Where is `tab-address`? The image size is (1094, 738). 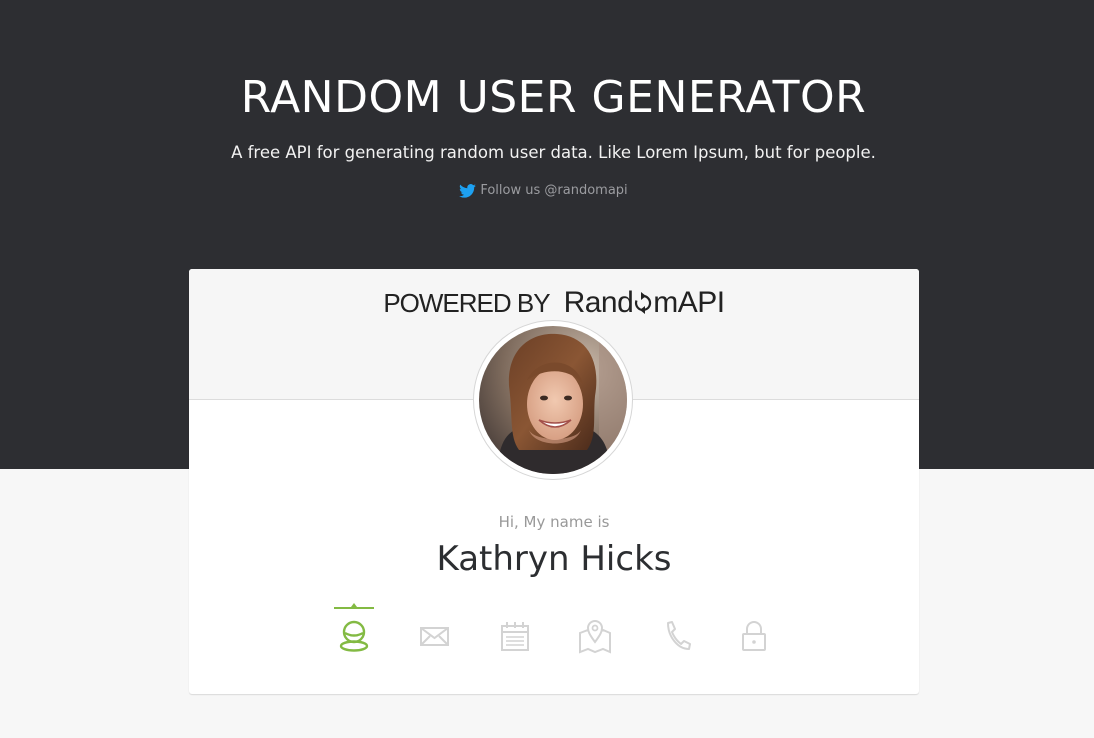 tab-address is located at coordinates (597, 632).